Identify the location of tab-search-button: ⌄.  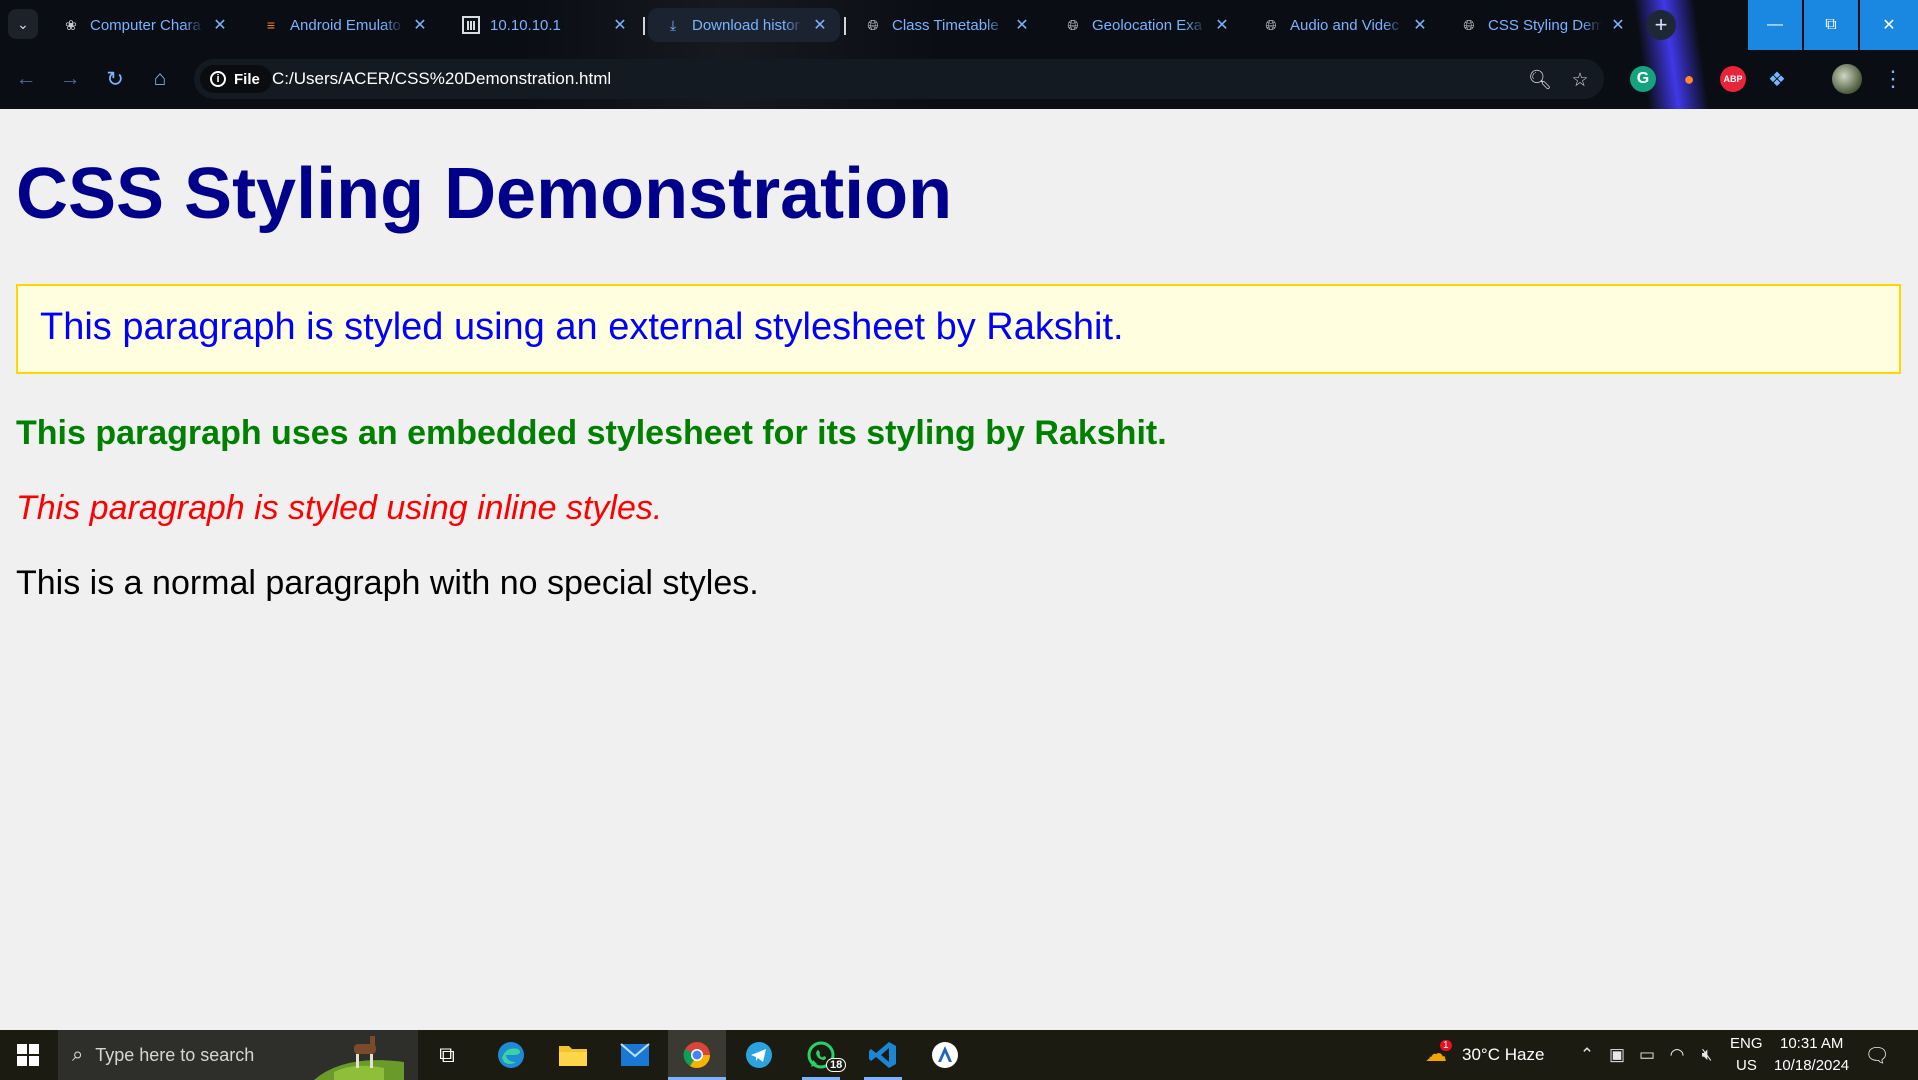
(23, 24).